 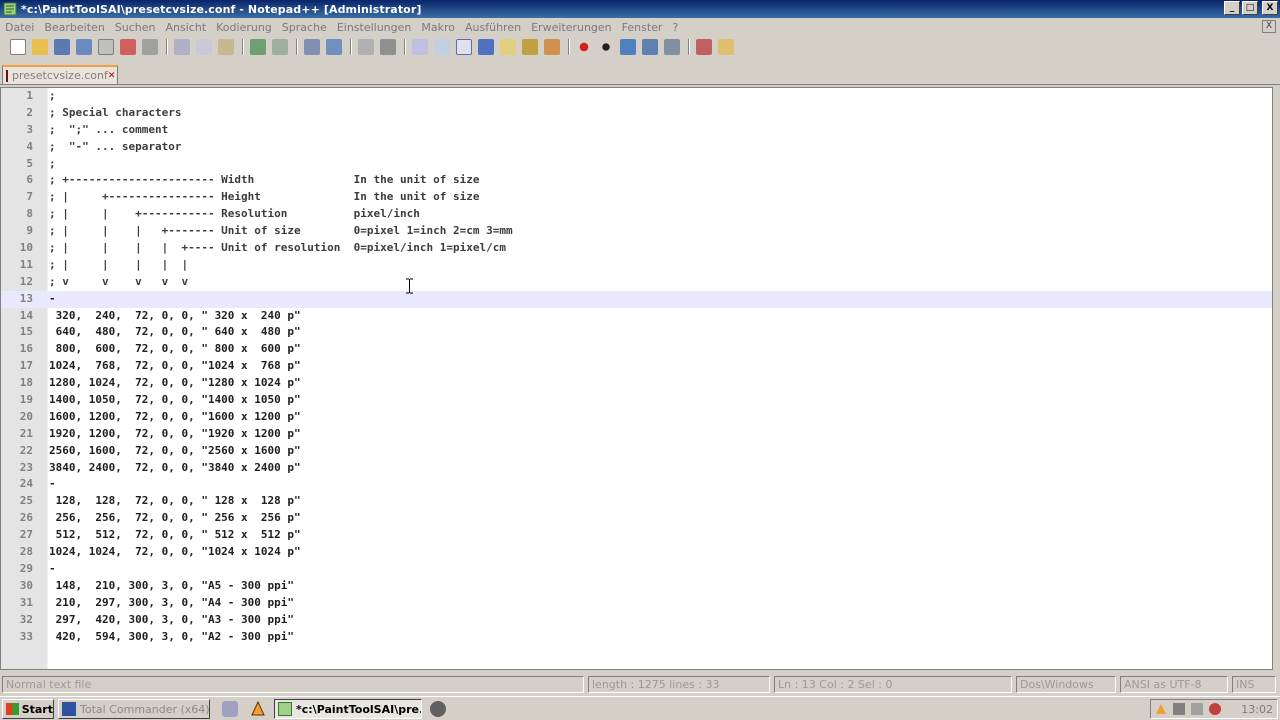 What do you see at coordinates (636, 468) in the screenshot?
I see `editor-line: 23 3840, 2400, 72, 0, 0, "3840 x 2400 p"` at bounding box center [636, 468].